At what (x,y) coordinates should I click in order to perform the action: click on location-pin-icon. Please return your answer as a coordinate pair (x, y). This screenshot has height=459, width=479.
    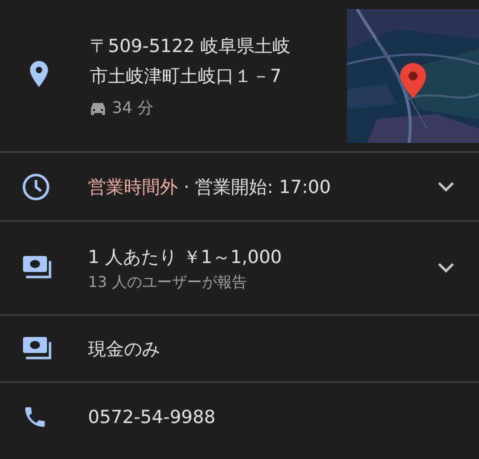
    Looking at the image, I should click on (39, 73).